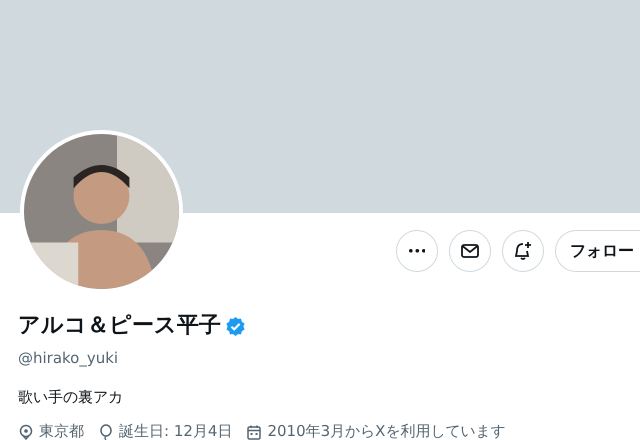  Describe the element at coordinates (106, 432) in the screenshot. I see `balloon-icon` at that location.